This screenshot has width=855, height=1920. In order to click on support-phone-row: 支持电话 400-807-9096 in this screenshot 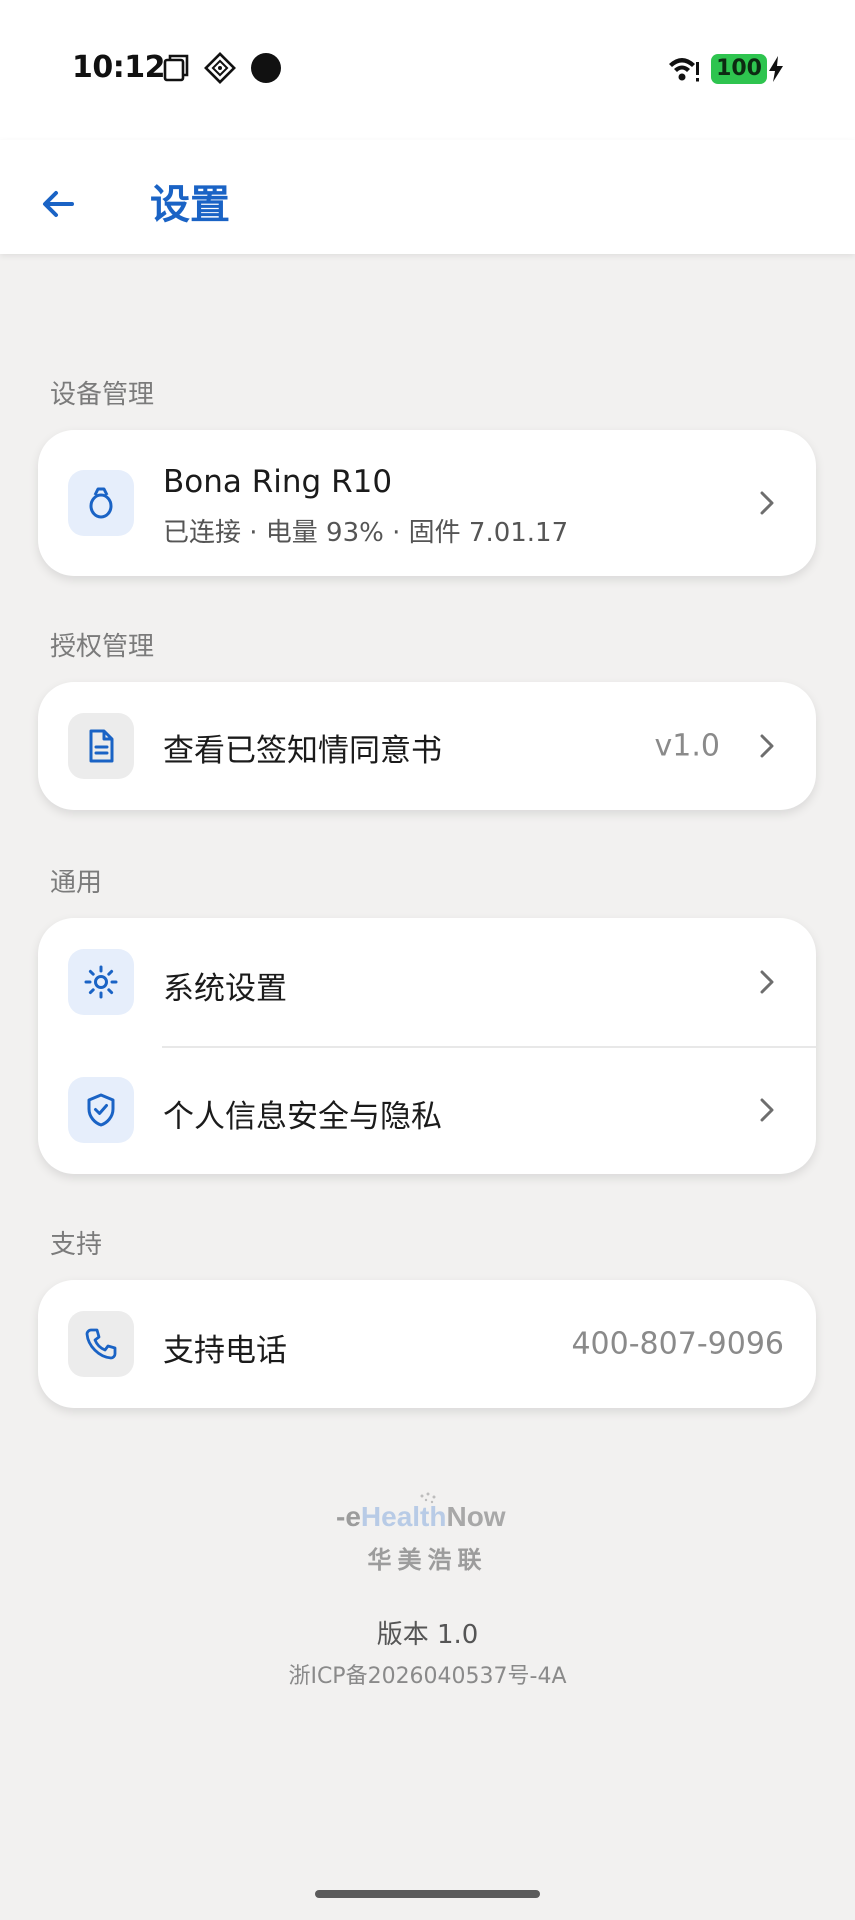, I will do `click(427, 1344)`.